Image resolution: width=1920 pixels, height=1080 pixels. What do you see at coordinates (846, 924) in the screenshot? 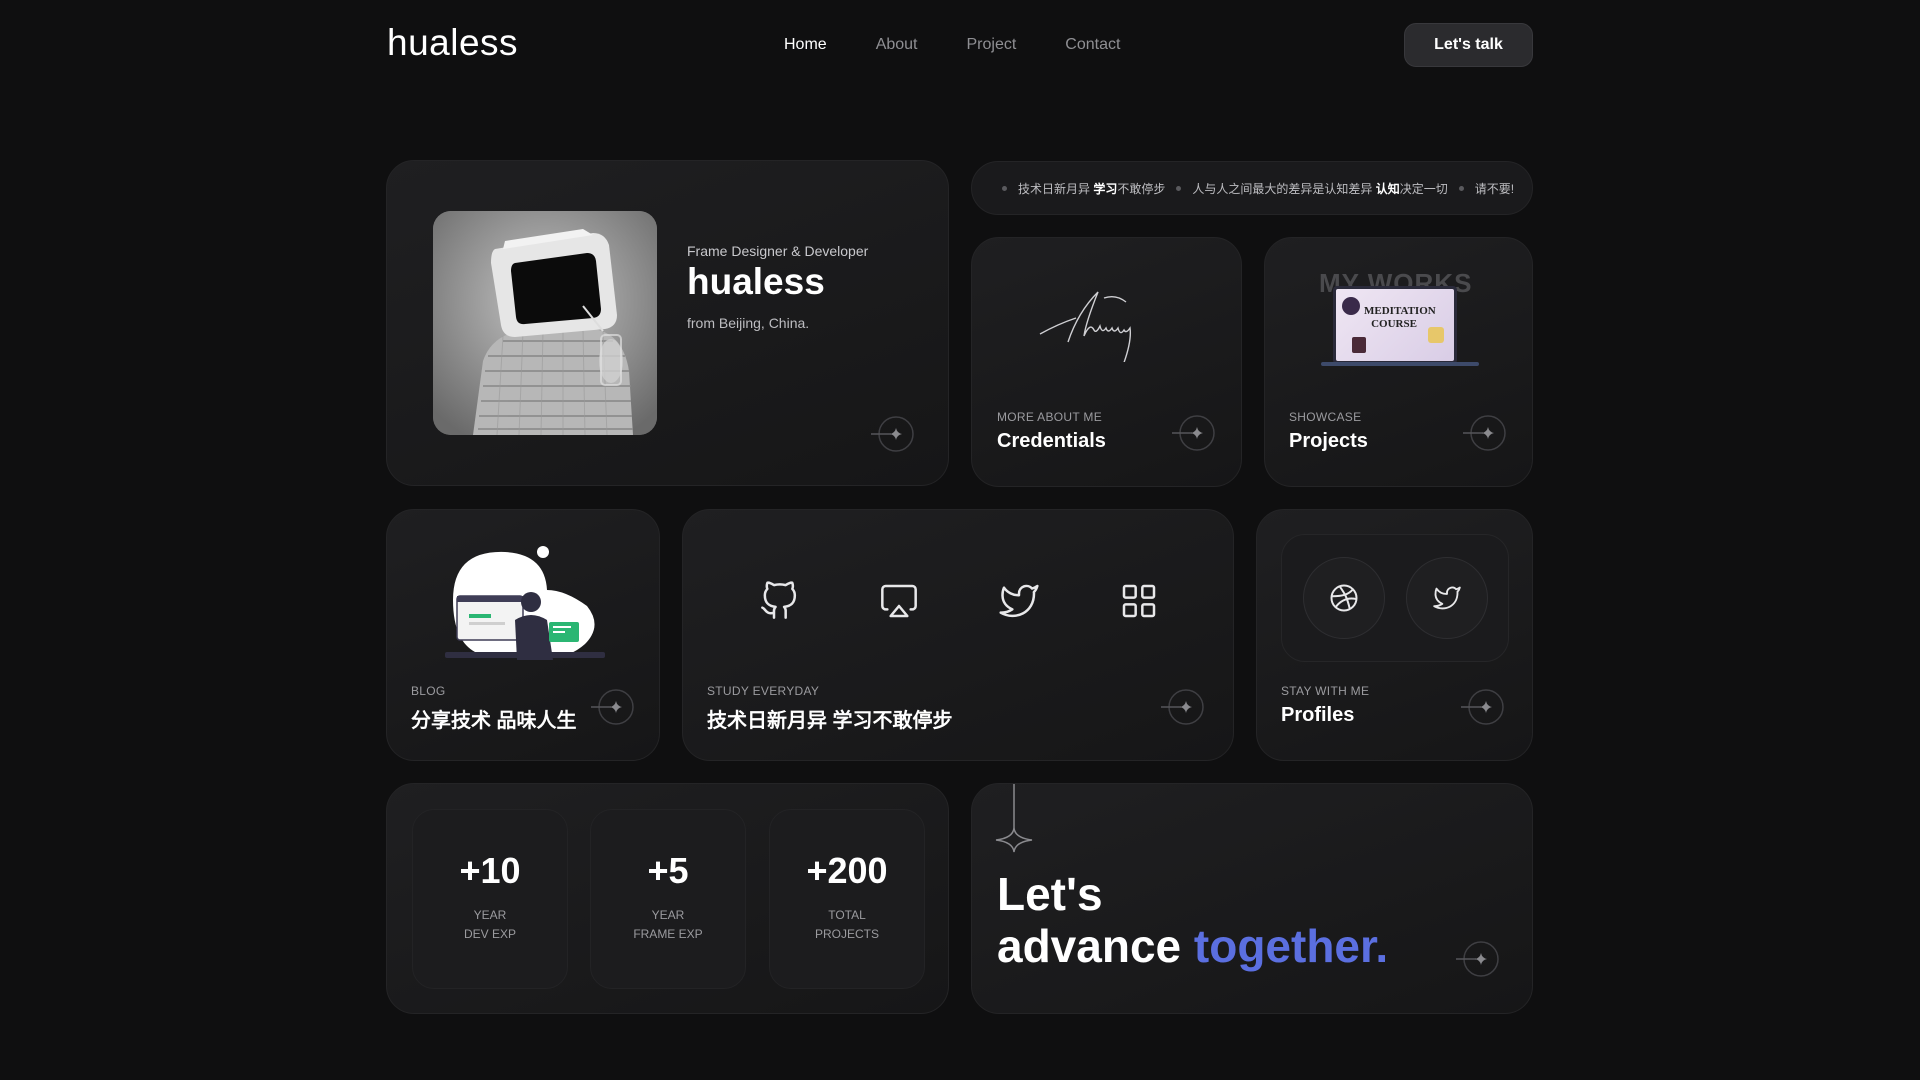
I see `stat-label: TOTAL PROJECTS` at bounding box center [846, 924].